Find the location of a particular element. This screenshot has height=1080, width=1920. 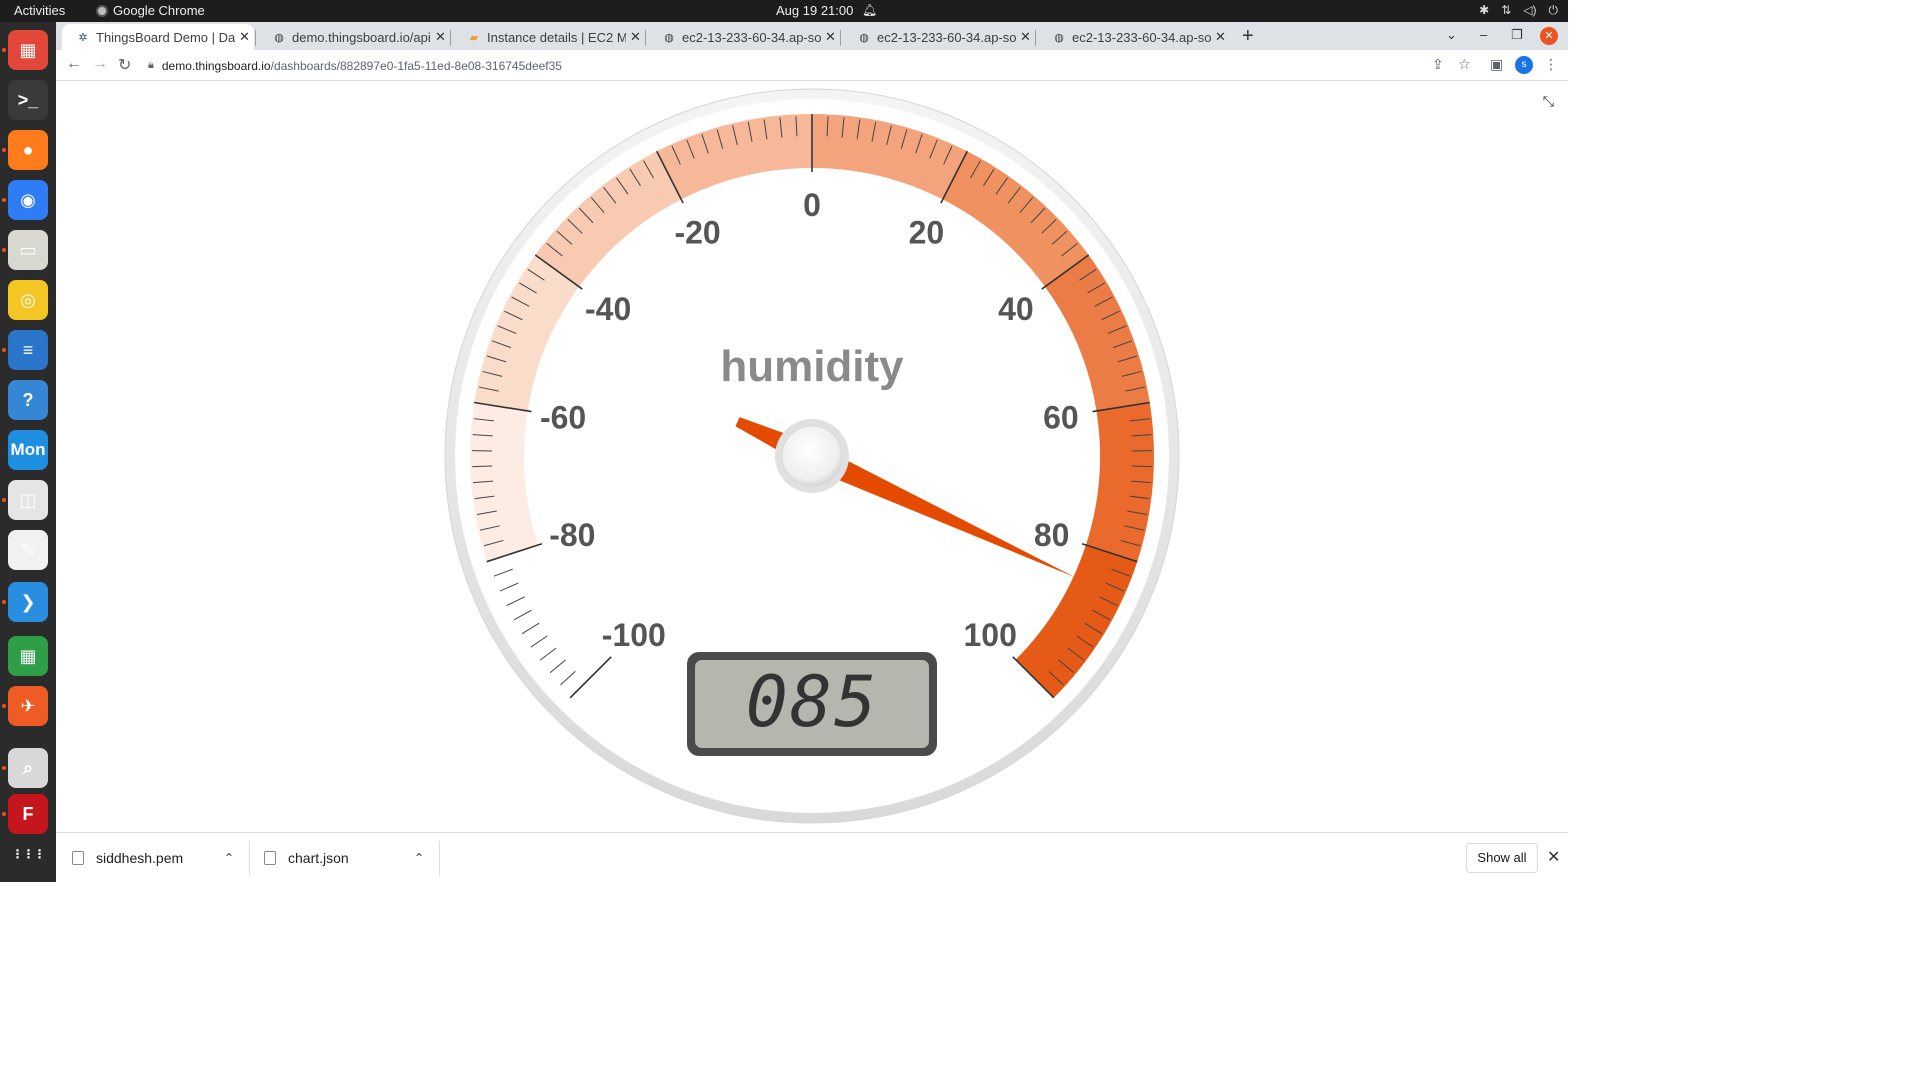

chrome-icon: ◉ is located at coordinates (28, 200).